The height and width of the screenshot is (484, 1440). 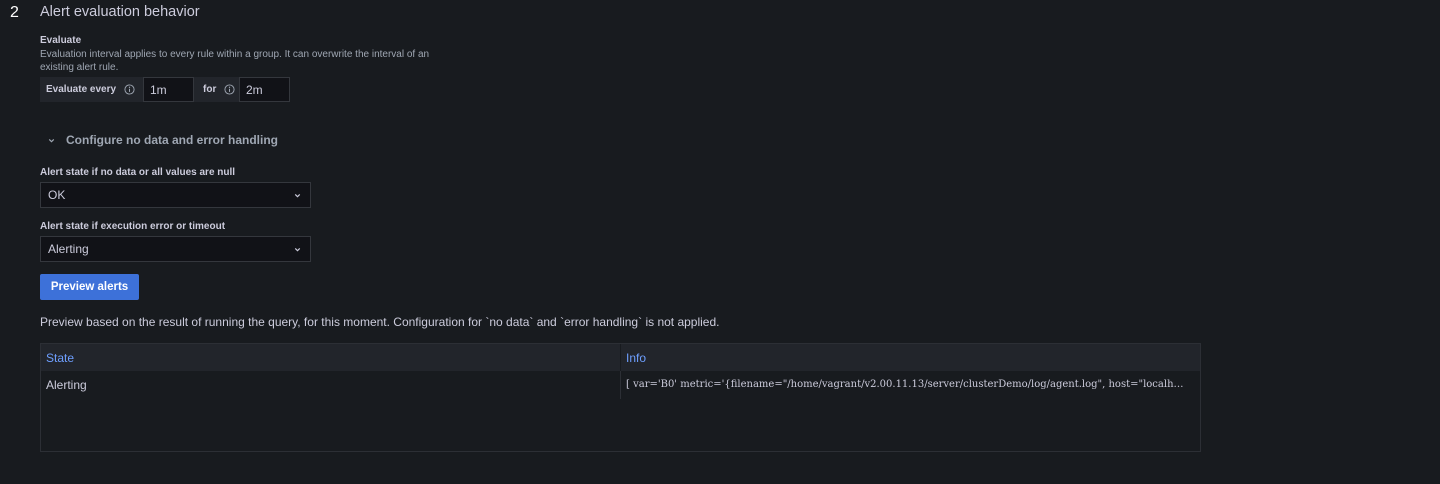 I want to click on evaluate-interval-row: Evaluate every for, so click(x=165, y=89).